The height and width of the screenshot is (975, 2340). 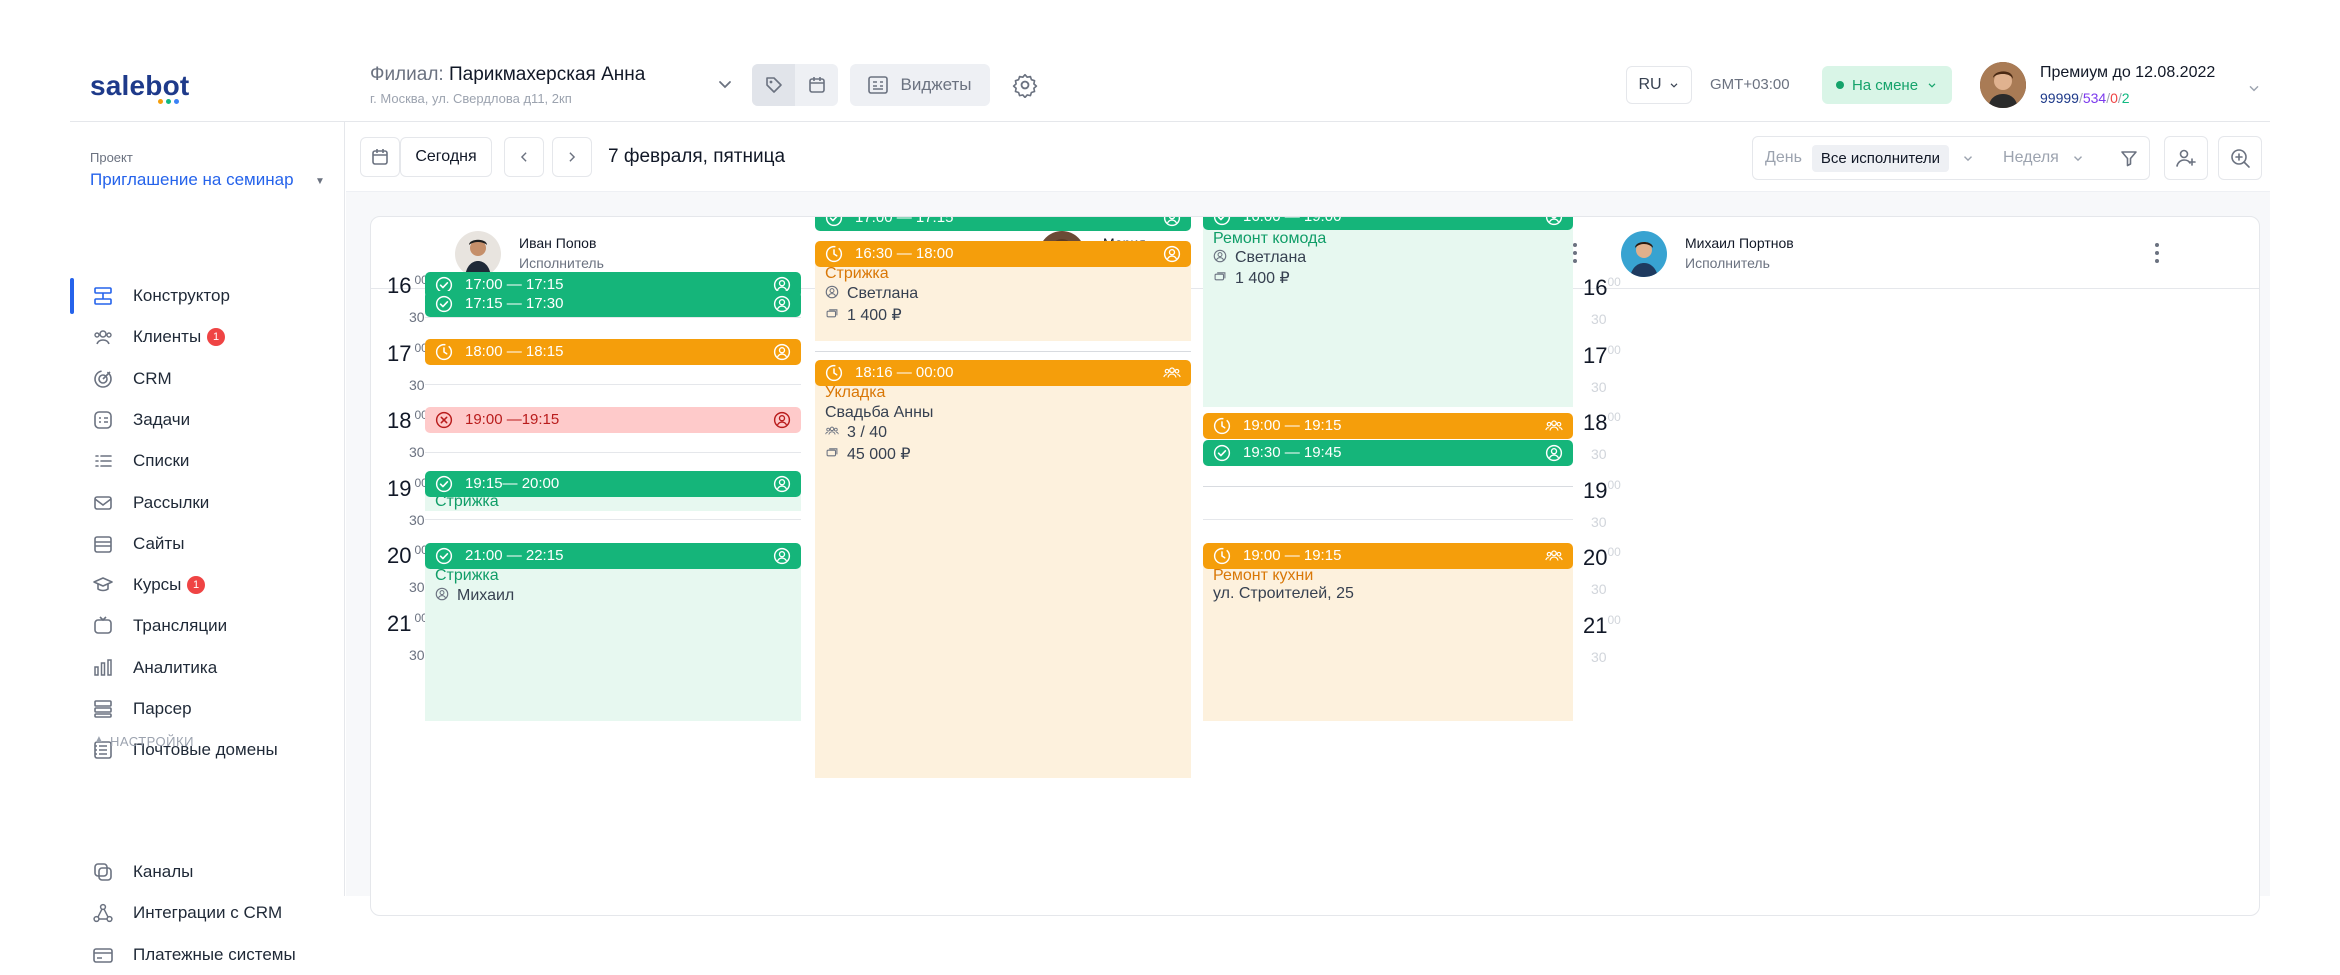 I want to click on sidebar-item-sites: Сайты, so click(x=207, y=544).